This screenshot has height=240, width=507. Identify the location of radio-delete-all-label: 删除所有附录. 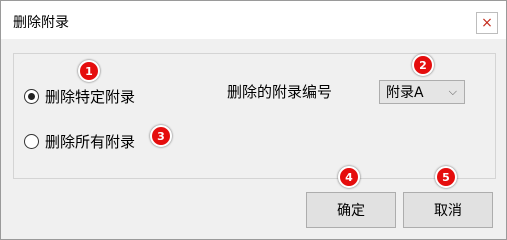
(90, 141).